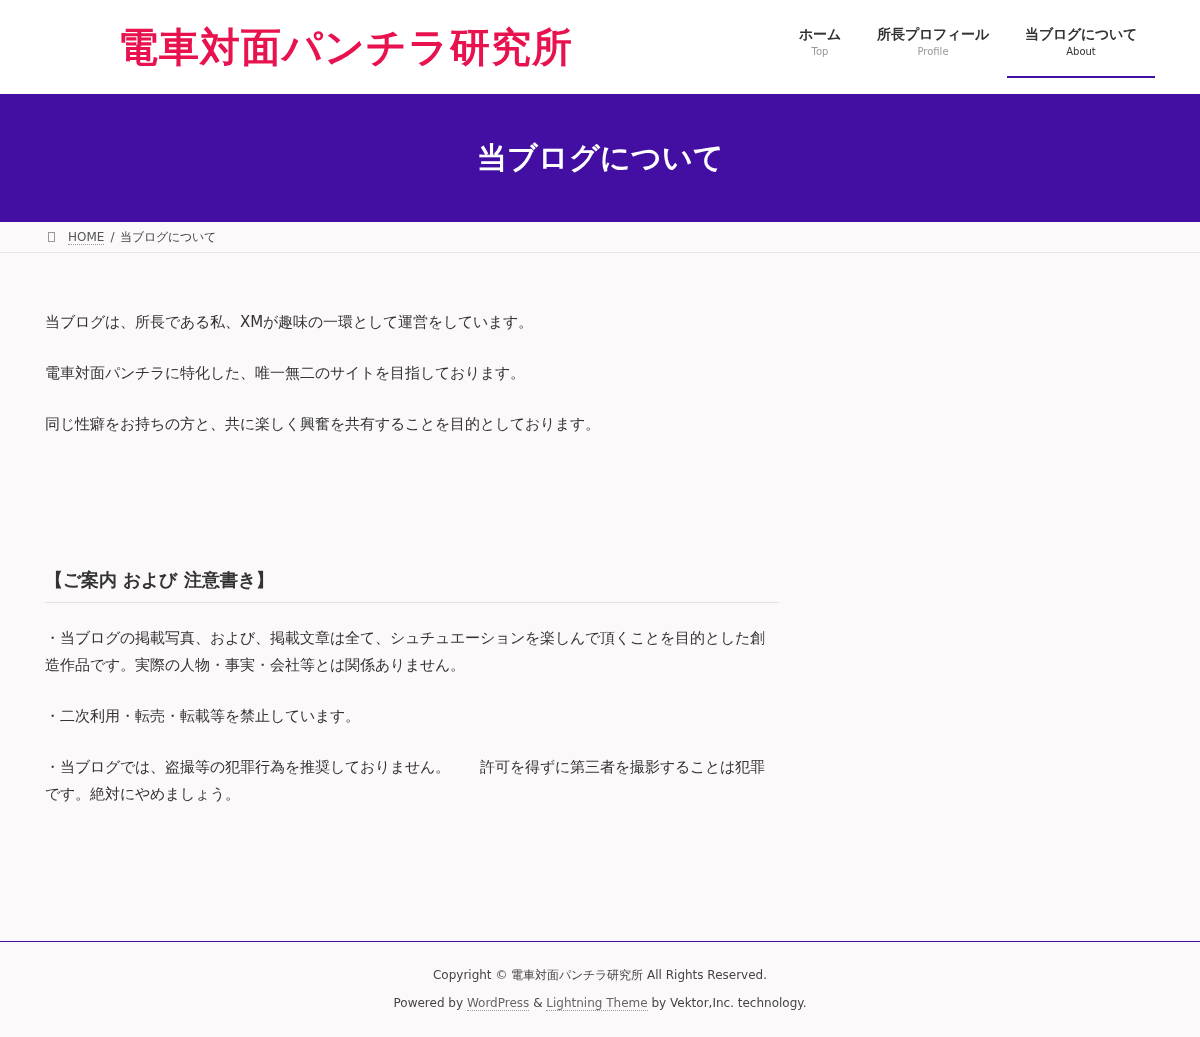  What do you see at coordinates (820, 39) in the screenshot?
I see `nav-item: ホーム Top` at bounding box center [820, 39].